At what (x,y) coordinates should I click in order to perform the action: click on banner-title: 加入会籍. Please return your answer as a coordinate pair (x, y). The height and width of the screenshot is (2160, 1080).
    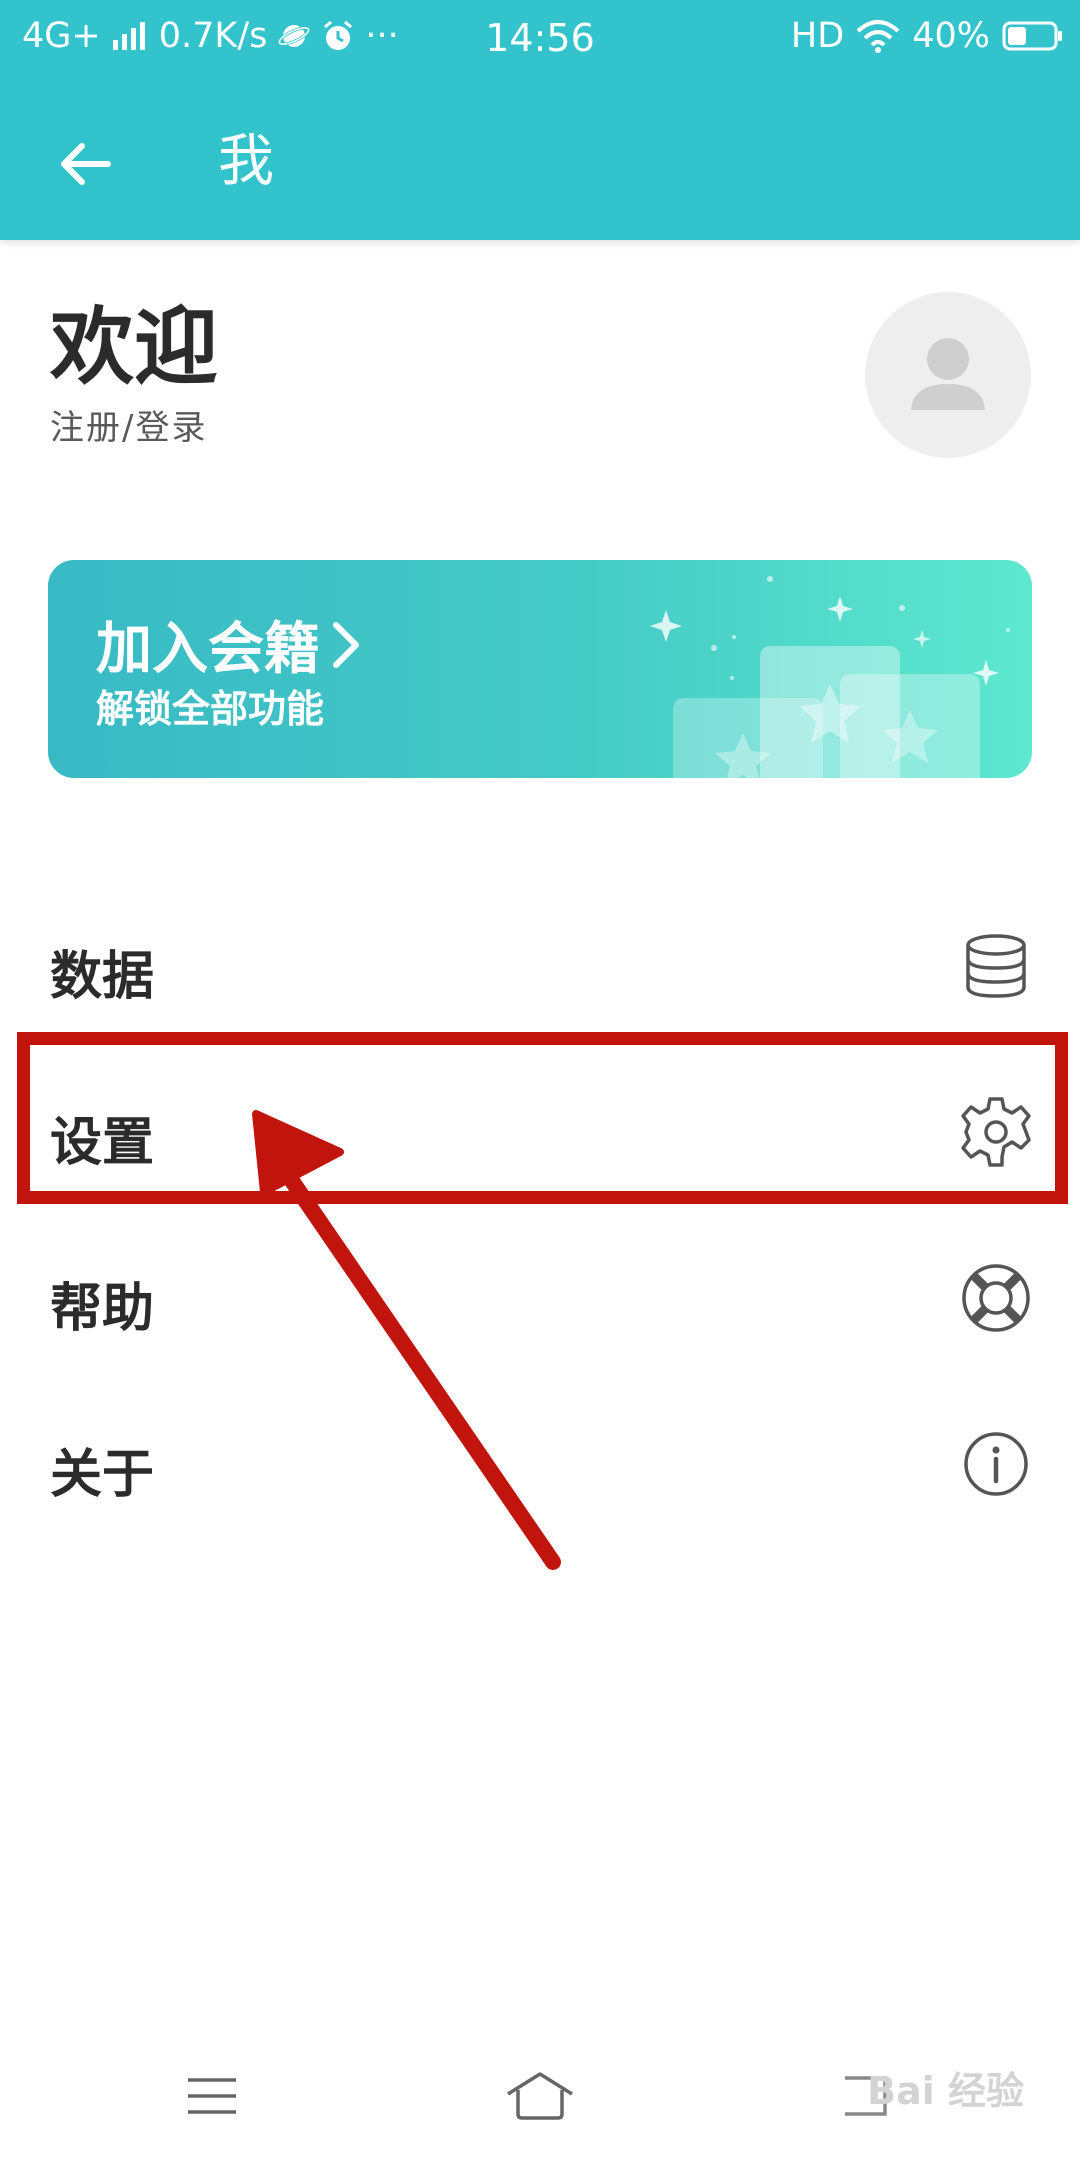
    Looking at the image, I should click on (230, 644).